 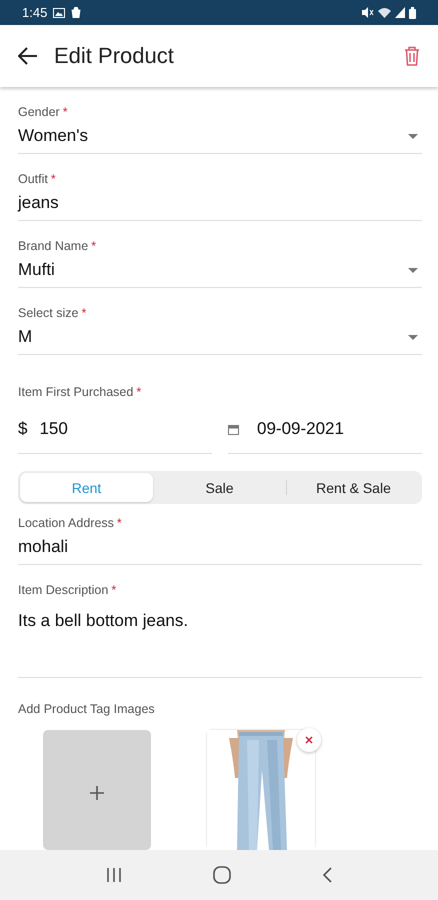 What do you see at coordinates (53, 429) in the screenshot?
I see `field-value: 150` at bounding box center [53, 429].